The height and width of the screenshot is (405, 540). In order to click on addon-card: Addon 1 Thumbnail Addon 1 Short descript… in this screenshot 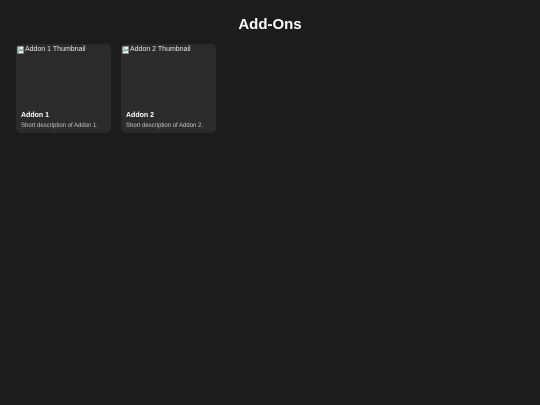, I will do `click(63, 88)`.